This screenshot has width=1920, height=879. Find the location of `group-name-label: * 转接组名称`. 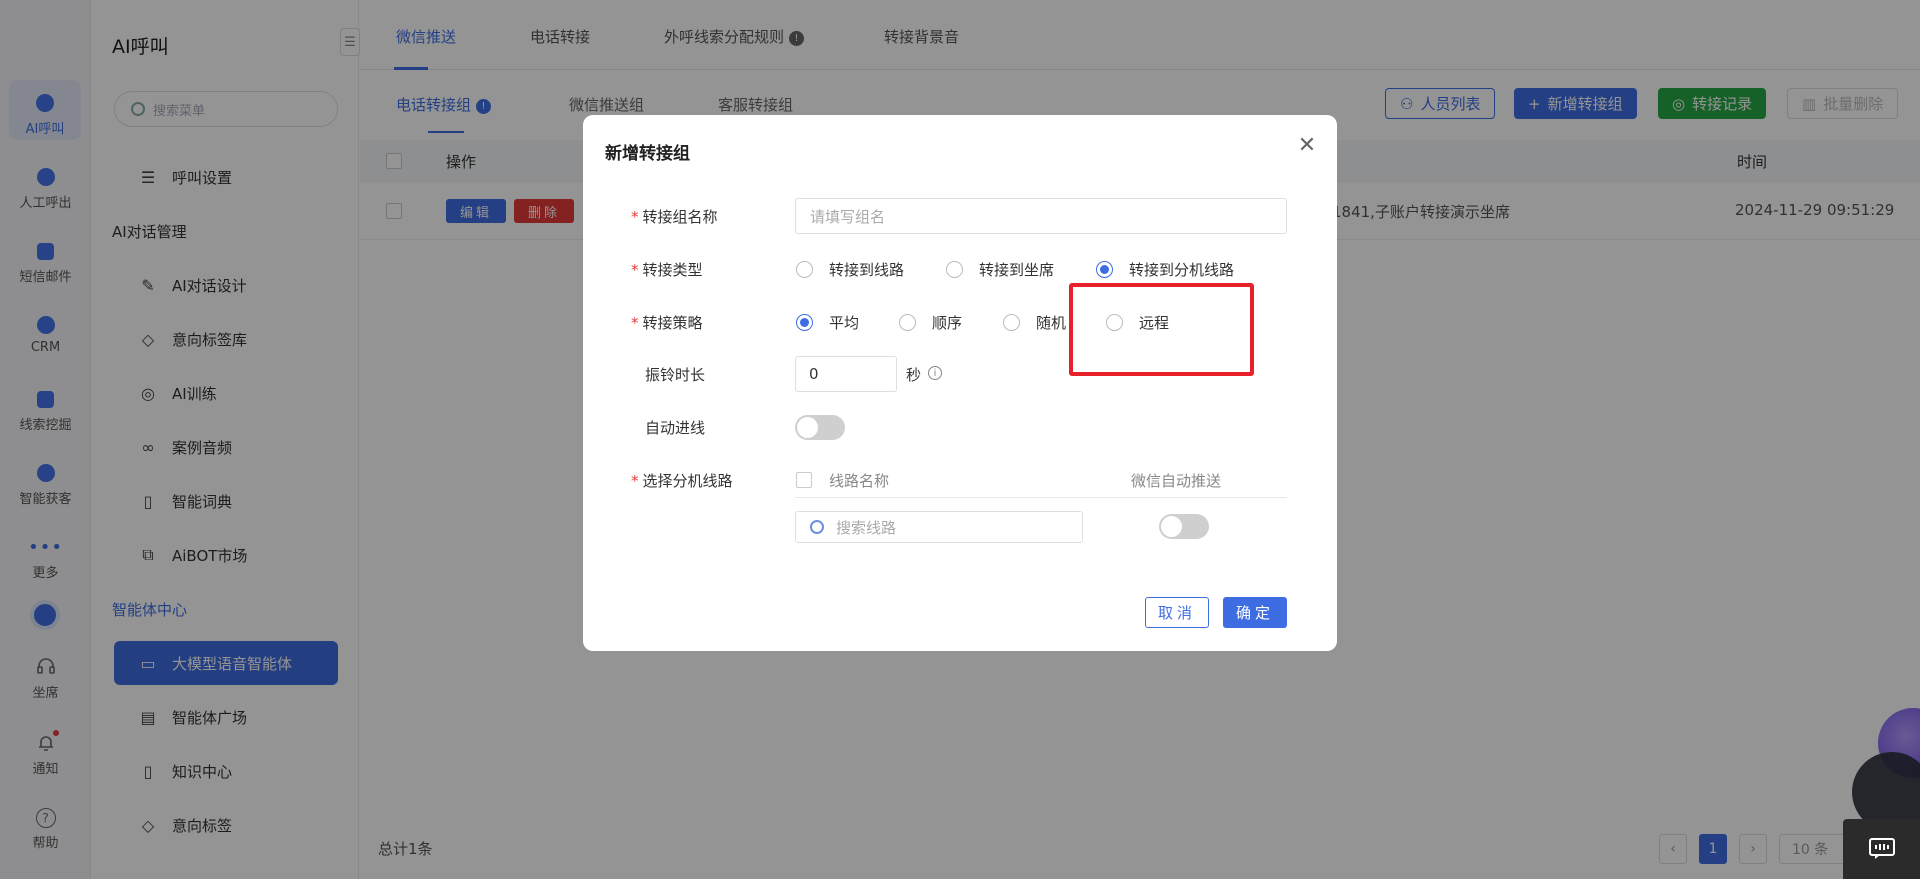

group-name-label: * 转接组名称 is located at coordinates (674, 217).